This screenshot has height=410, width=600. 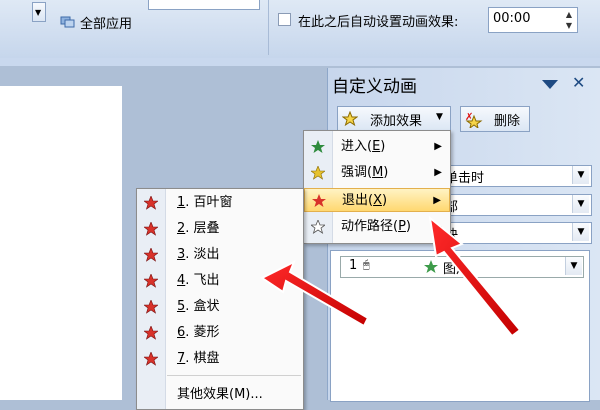 I want to click on annotation-arrow-right, so click(x=475, y=276).